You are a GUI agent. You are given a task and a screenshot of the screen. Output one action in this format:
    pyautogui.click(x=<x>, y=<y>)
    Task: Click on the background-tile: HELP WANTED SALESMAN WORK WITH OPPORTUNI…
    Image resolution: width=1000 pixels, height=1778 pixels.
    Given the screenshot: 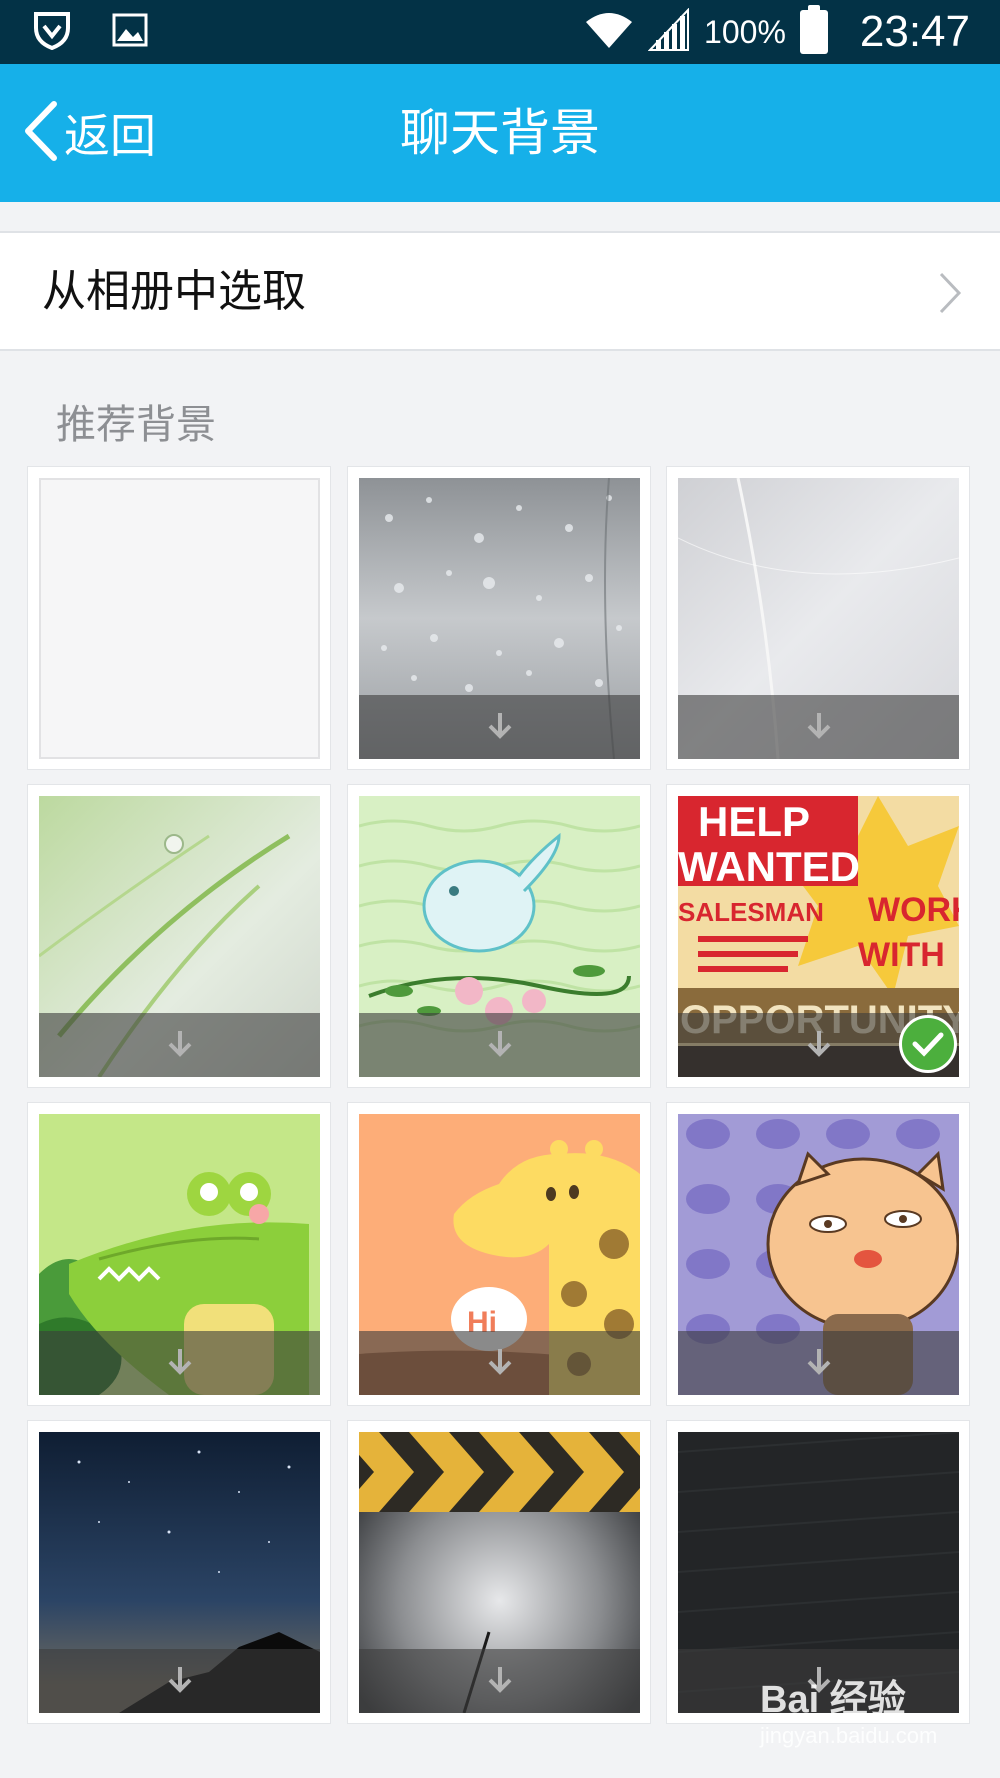 What is the action you would take?
    pyautogui.click(x=818, y=936)
    